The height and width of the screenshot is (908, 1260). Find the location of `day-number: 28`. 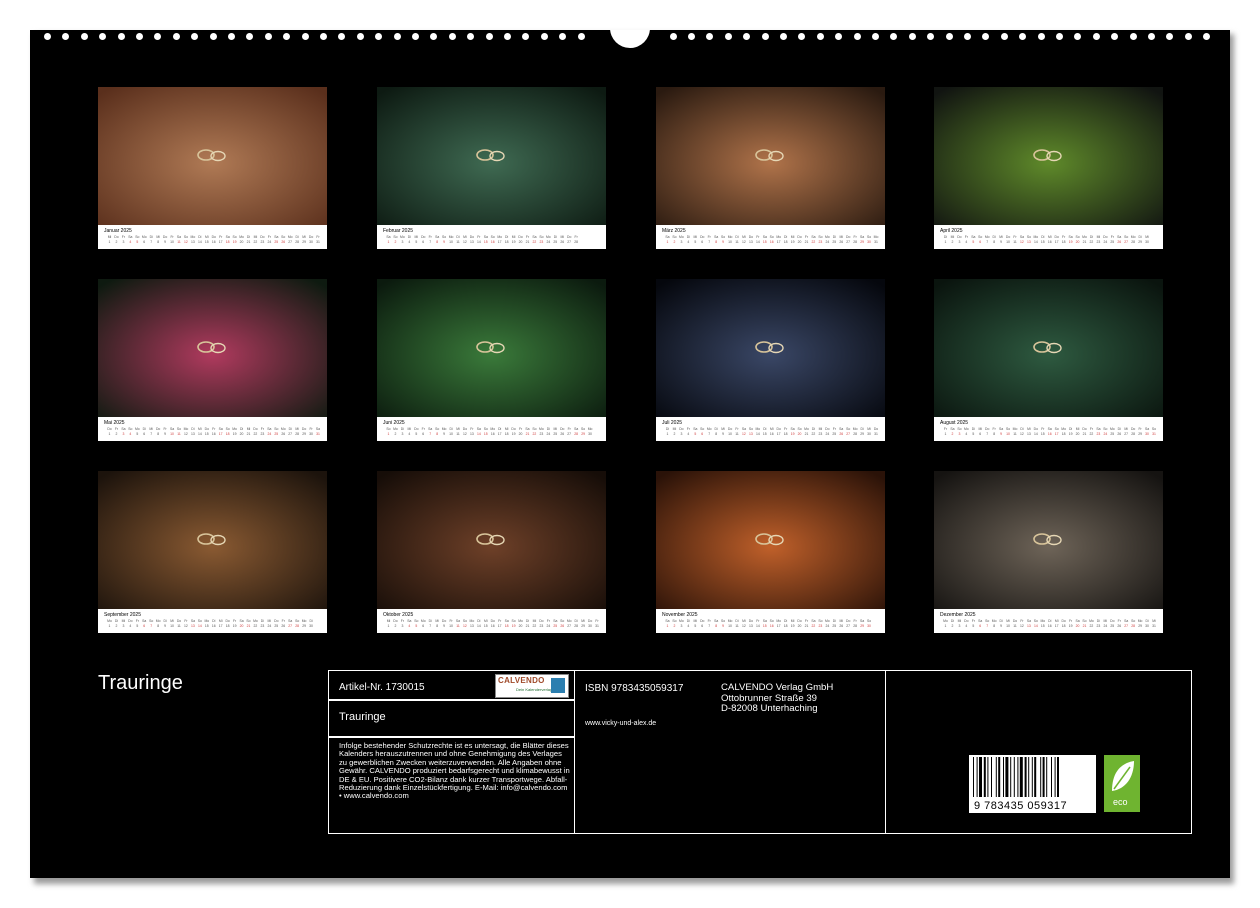

day-number: 28 is located at coordinates (297, 626).